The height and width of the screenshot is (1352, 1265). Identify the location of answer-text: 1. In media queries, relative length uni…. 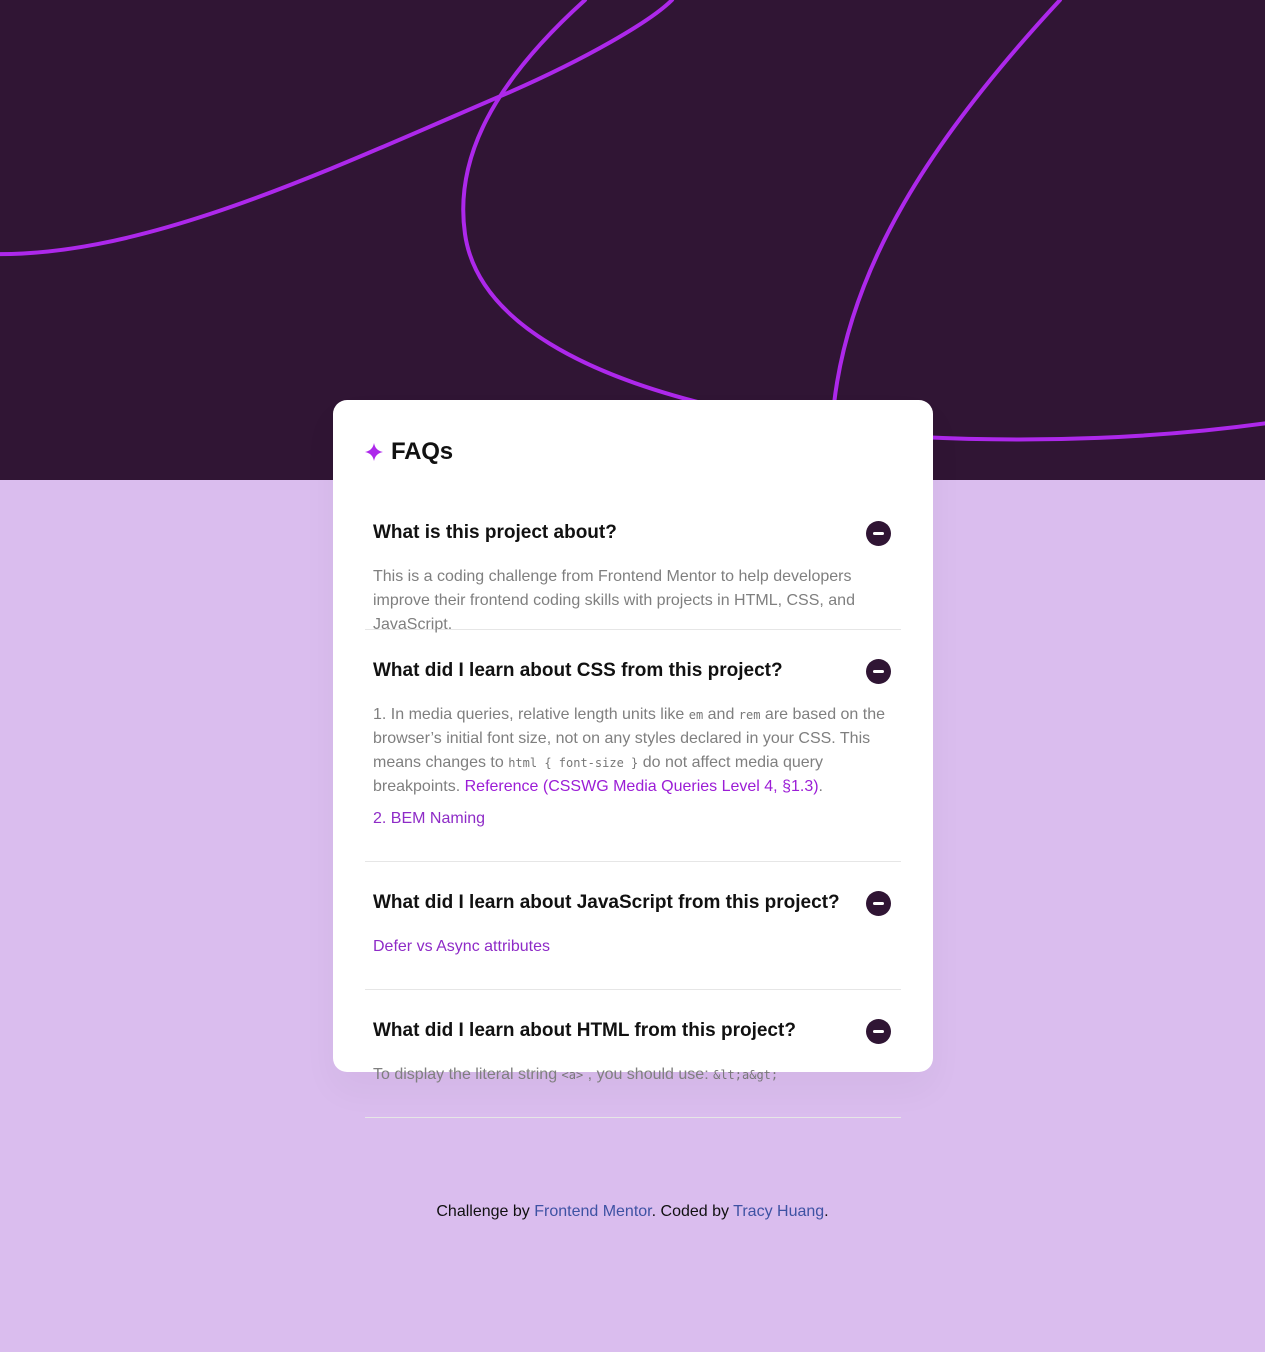
(531, 714).